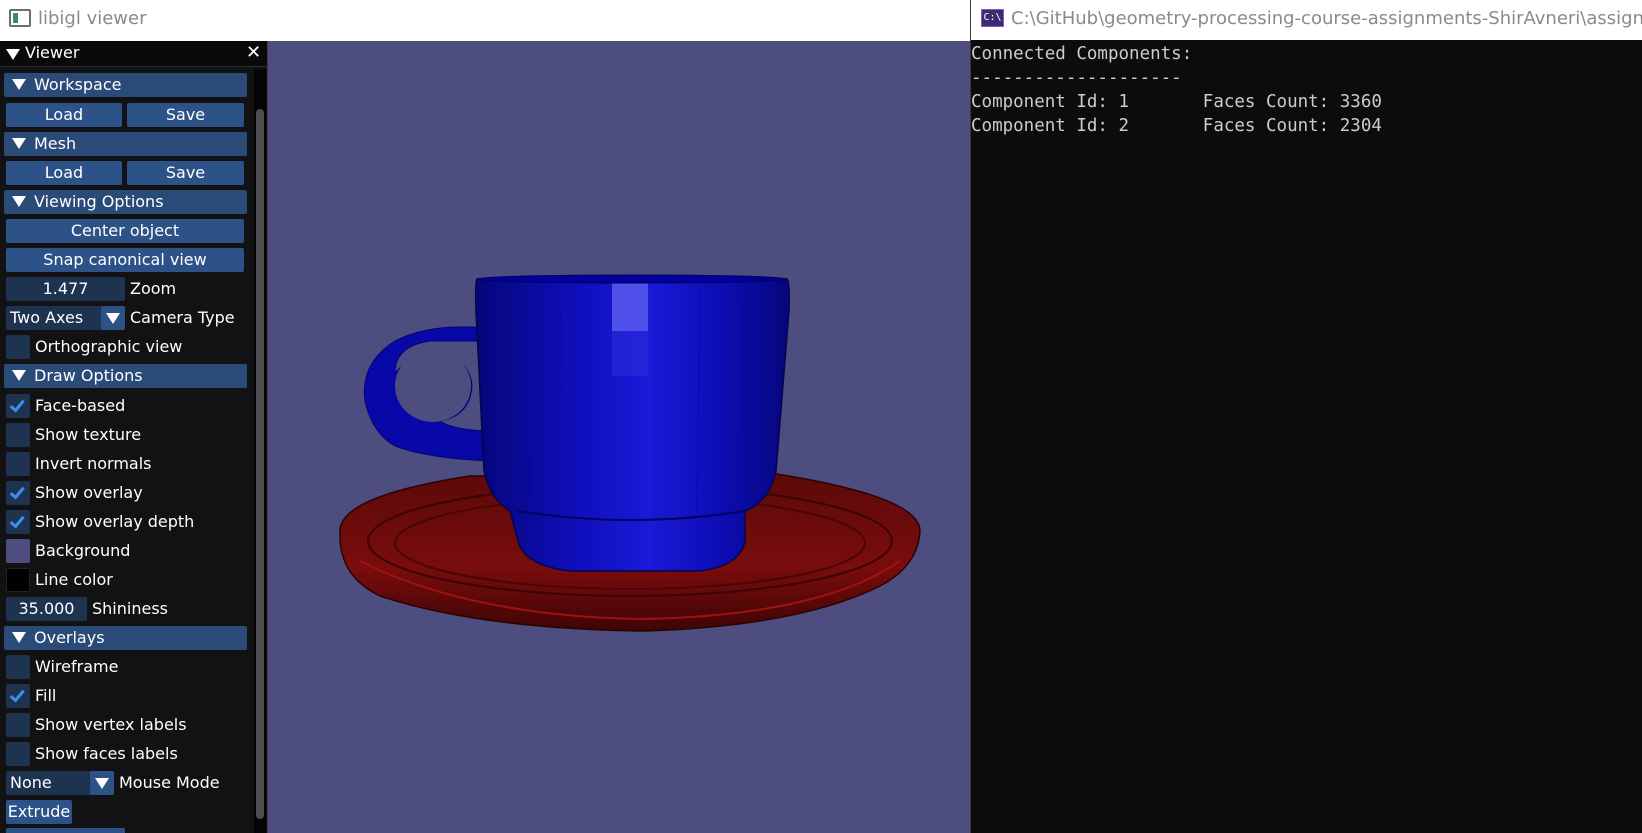 This screenshot has height=833, width=1642. Describe the element at coordinates (1082, 54) in the screenshot. I see `console-line: Connected Components:` at that location.